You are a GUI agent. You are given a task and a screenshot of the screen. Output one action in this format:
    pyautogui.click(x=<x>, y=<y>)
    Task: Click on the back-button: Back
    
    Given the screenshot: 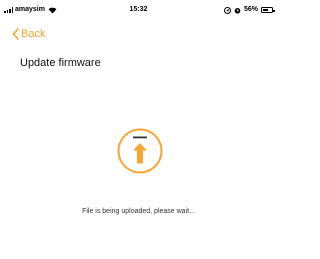 What is the action you would take?
    pyautogui.click(x=28, y=34)
    